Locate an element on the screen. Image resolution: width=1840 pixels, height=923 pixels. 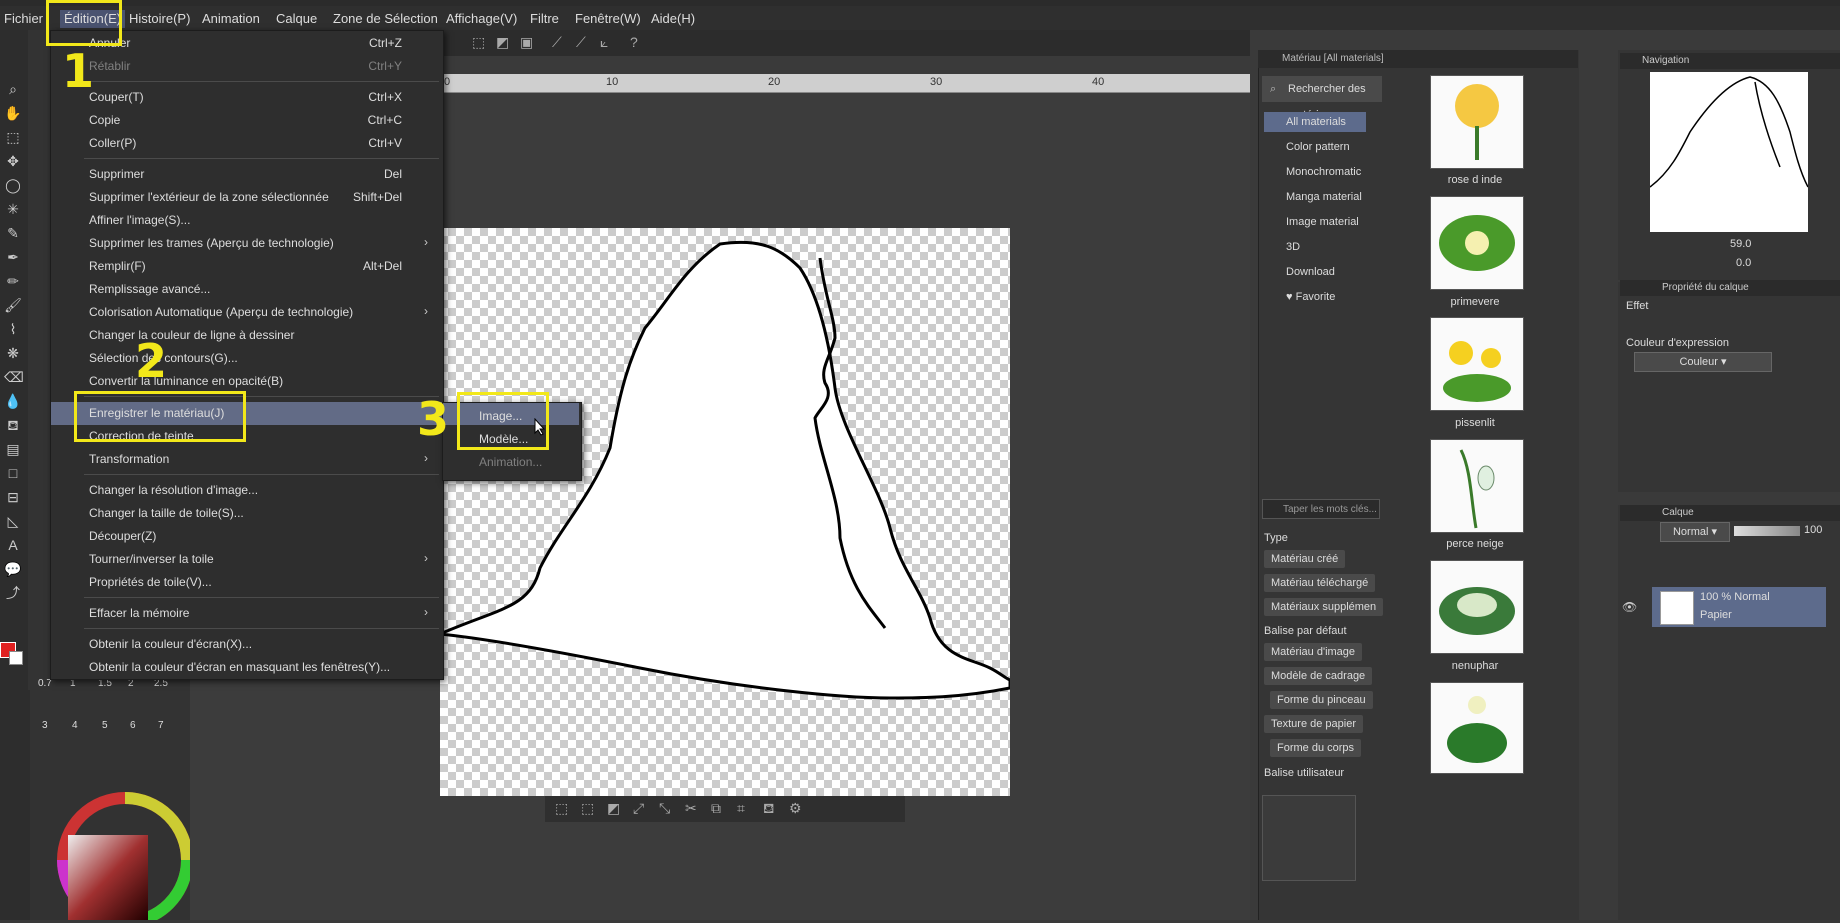
material-thumb-primevere is located at coordinates (1477, 243).